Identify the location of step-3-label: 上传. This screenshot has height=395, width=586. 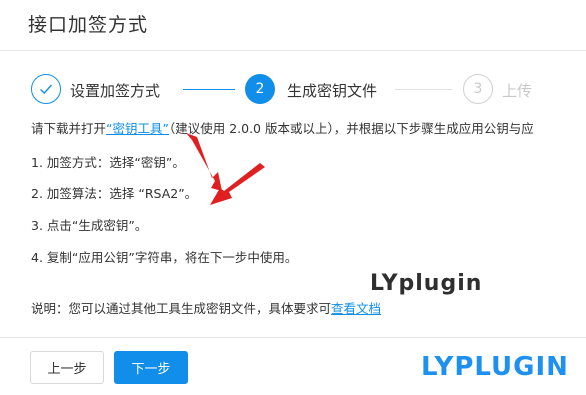
(517, 91).